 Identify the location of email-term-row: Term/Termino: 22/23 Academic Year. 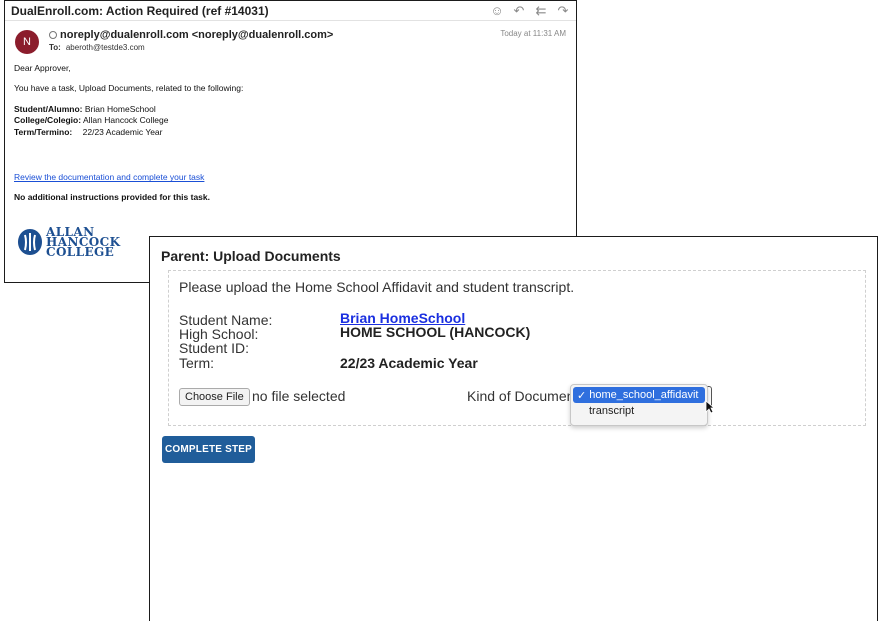
(290, 132).